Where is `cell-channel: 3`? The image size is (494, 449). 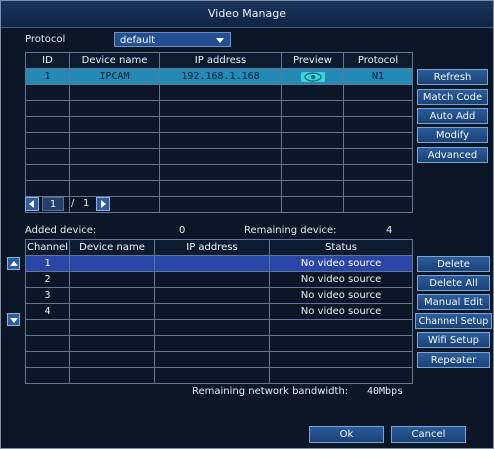 cell-channel: 3 is located at coordinates (47, 295).